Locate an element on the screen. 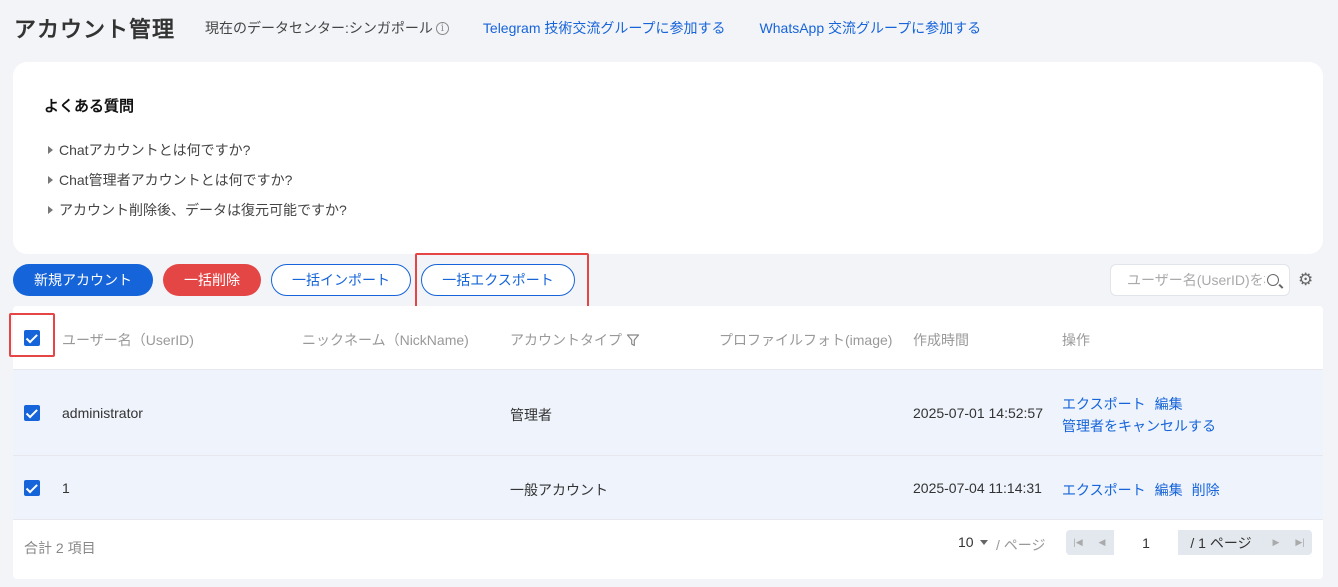 This screenshot has width=1338, height=587. telegram-group-link: Telegram 技術交流グループに参加する is located at coordinates (604, 28).